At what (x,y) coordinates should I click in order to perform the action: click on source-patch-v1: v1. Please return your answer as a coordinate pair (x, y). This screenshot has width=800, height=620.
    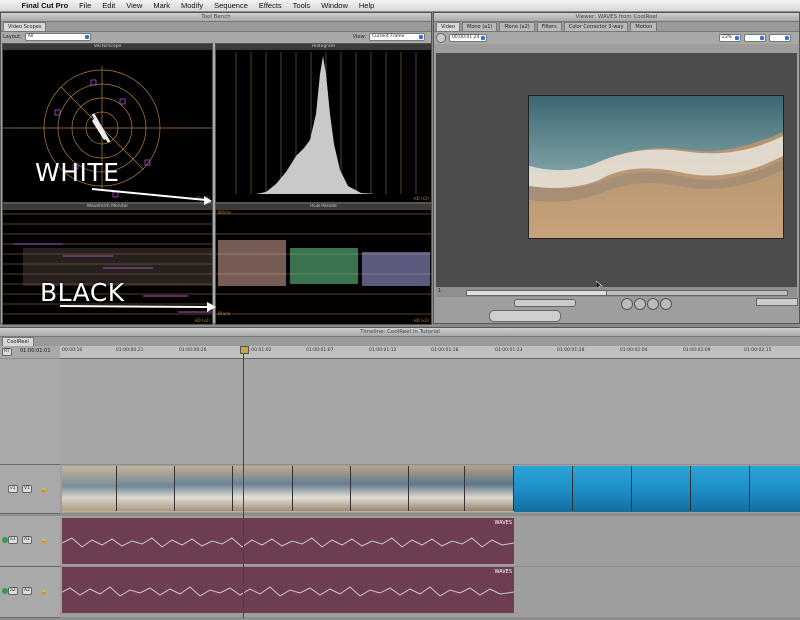
    Looking at the image, I should click on (13, 489).